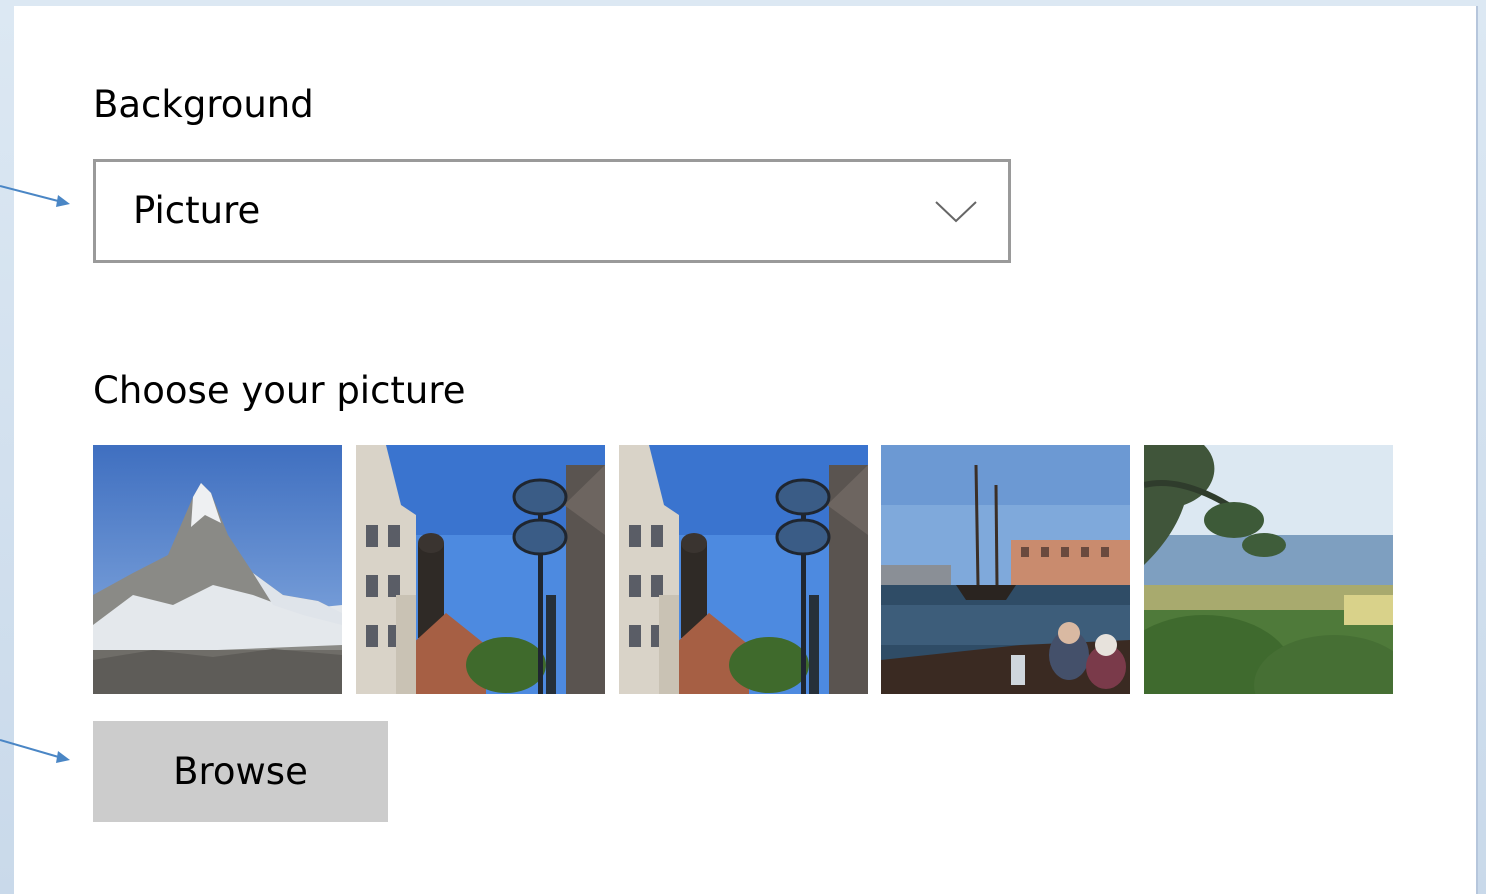 This screenshot has height=894, width=1486. Describe the element at coordinates (203, 104) in the screenshot. I see `background-label: Background` at that location.